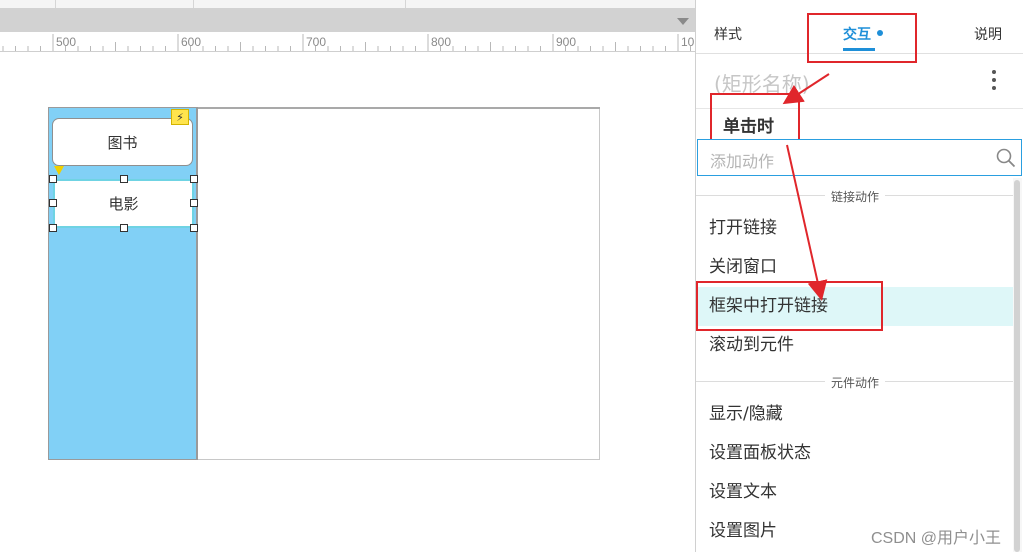  Describe the element at coordinates (994, 80) in the screenshot. I see `more-options-icon` at that location.